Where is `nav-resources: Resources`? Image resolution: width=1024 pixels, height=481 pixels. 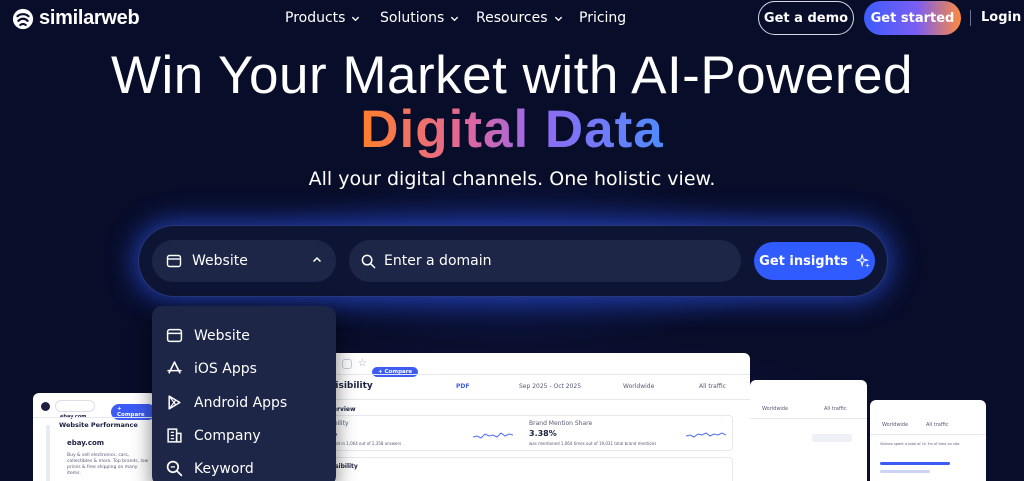
nav-resources: Resources is located at coordinates (519, 18).